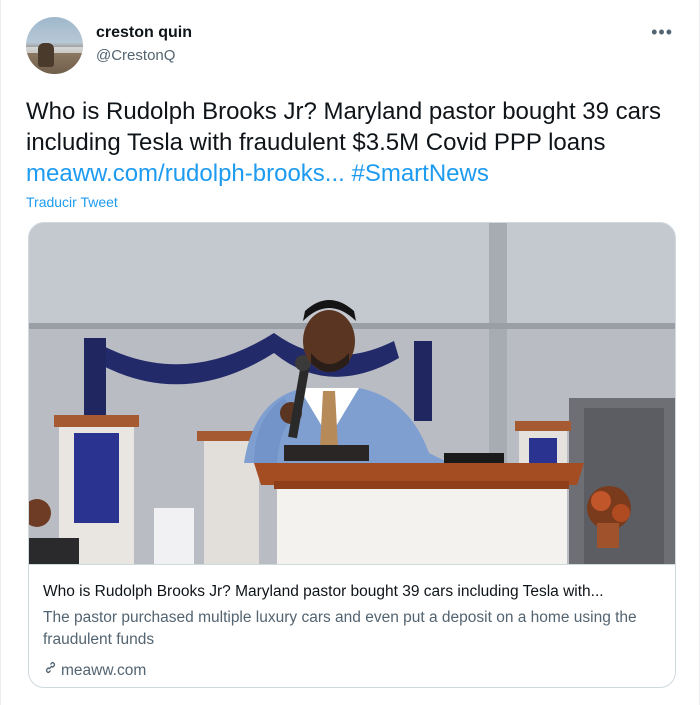 This screenshot has width=700, height=705. What do you see at coordinates (419, 173) in the screenshot?
I see `hashtag-link: #SmartNews` at bounding box center [419, 173].